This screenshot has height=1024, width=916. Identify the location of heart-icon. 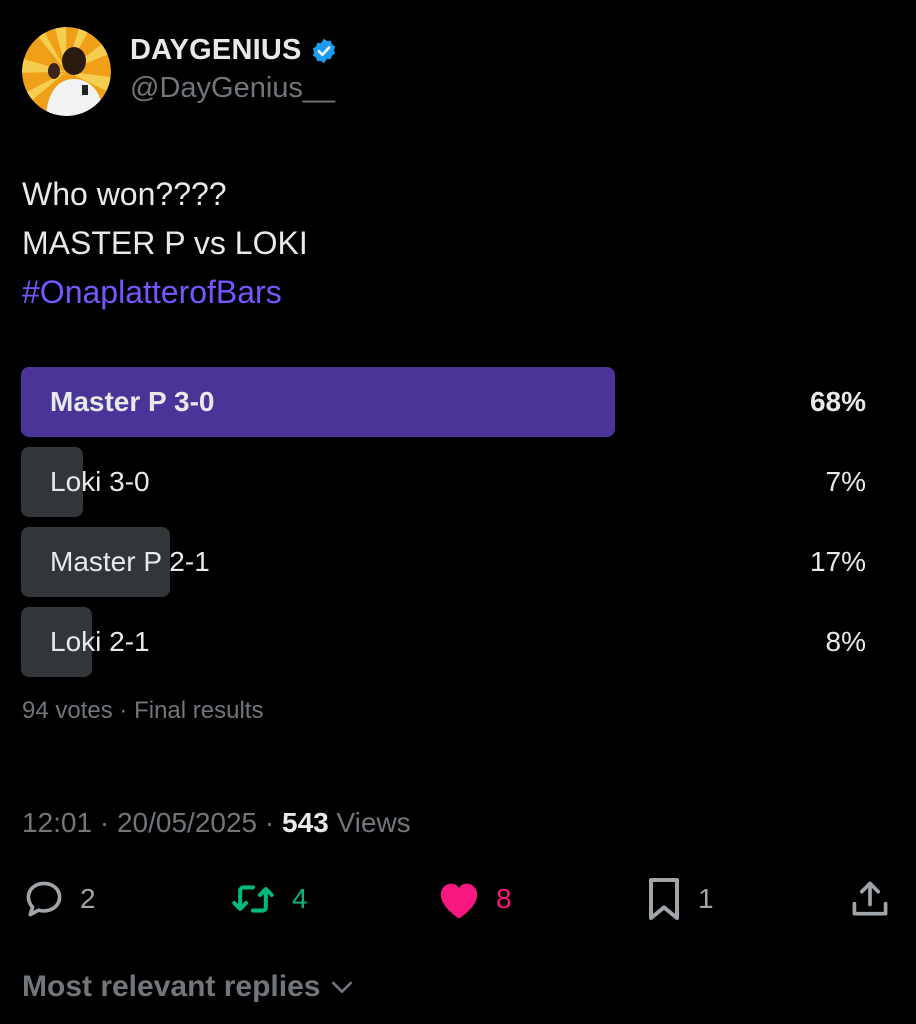
(459, 901).